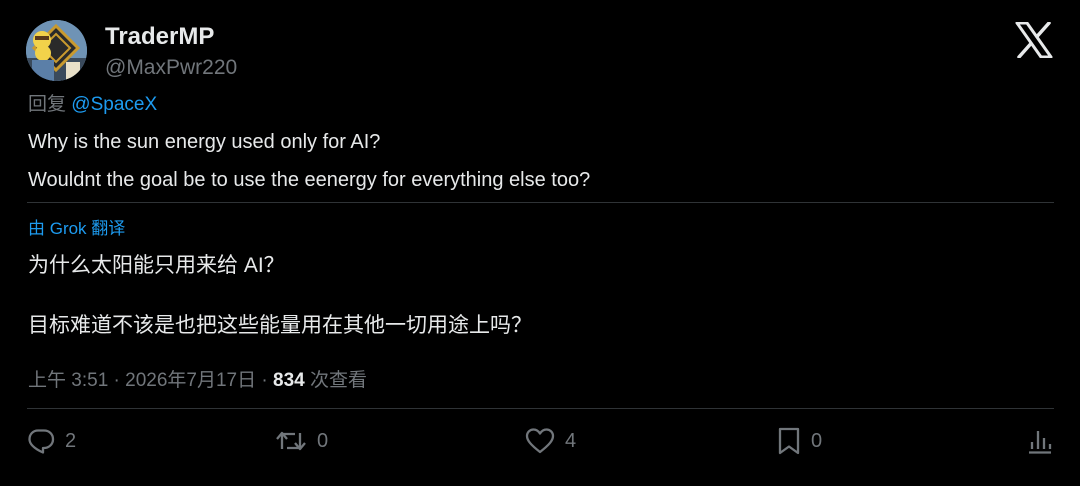  Describe the element at coordinates (159, 37) in the screenshot. I see `author-display-name: TraderMP` at that location.